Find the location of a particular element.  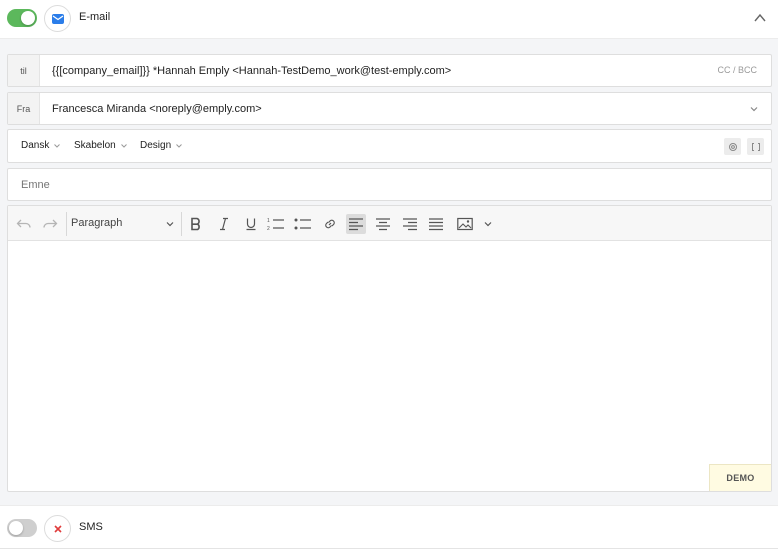

merge-field-button is located at coordinates (755, 146).